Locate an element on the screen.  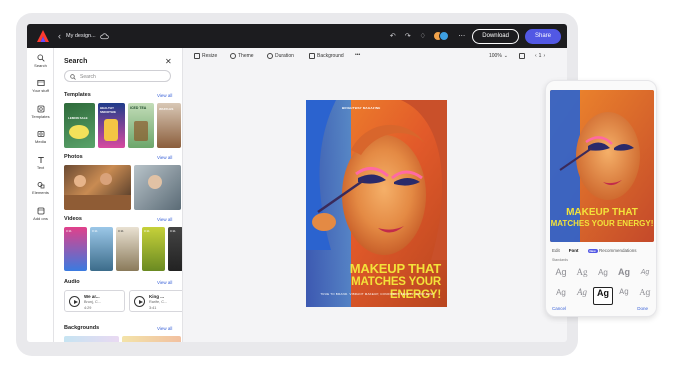
zoom-control: 100% ⌄ is located at coordinates (498, 56).